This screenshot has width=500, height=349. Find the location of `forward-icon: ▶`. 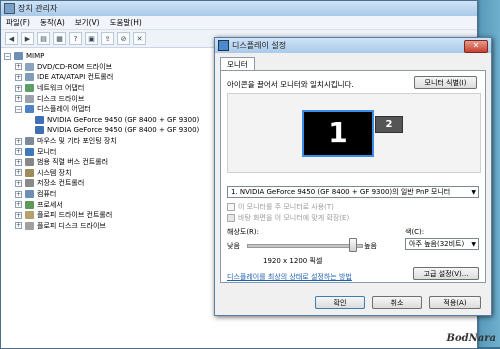

forward-icon: ▶ is located at coordinates (27, 38).